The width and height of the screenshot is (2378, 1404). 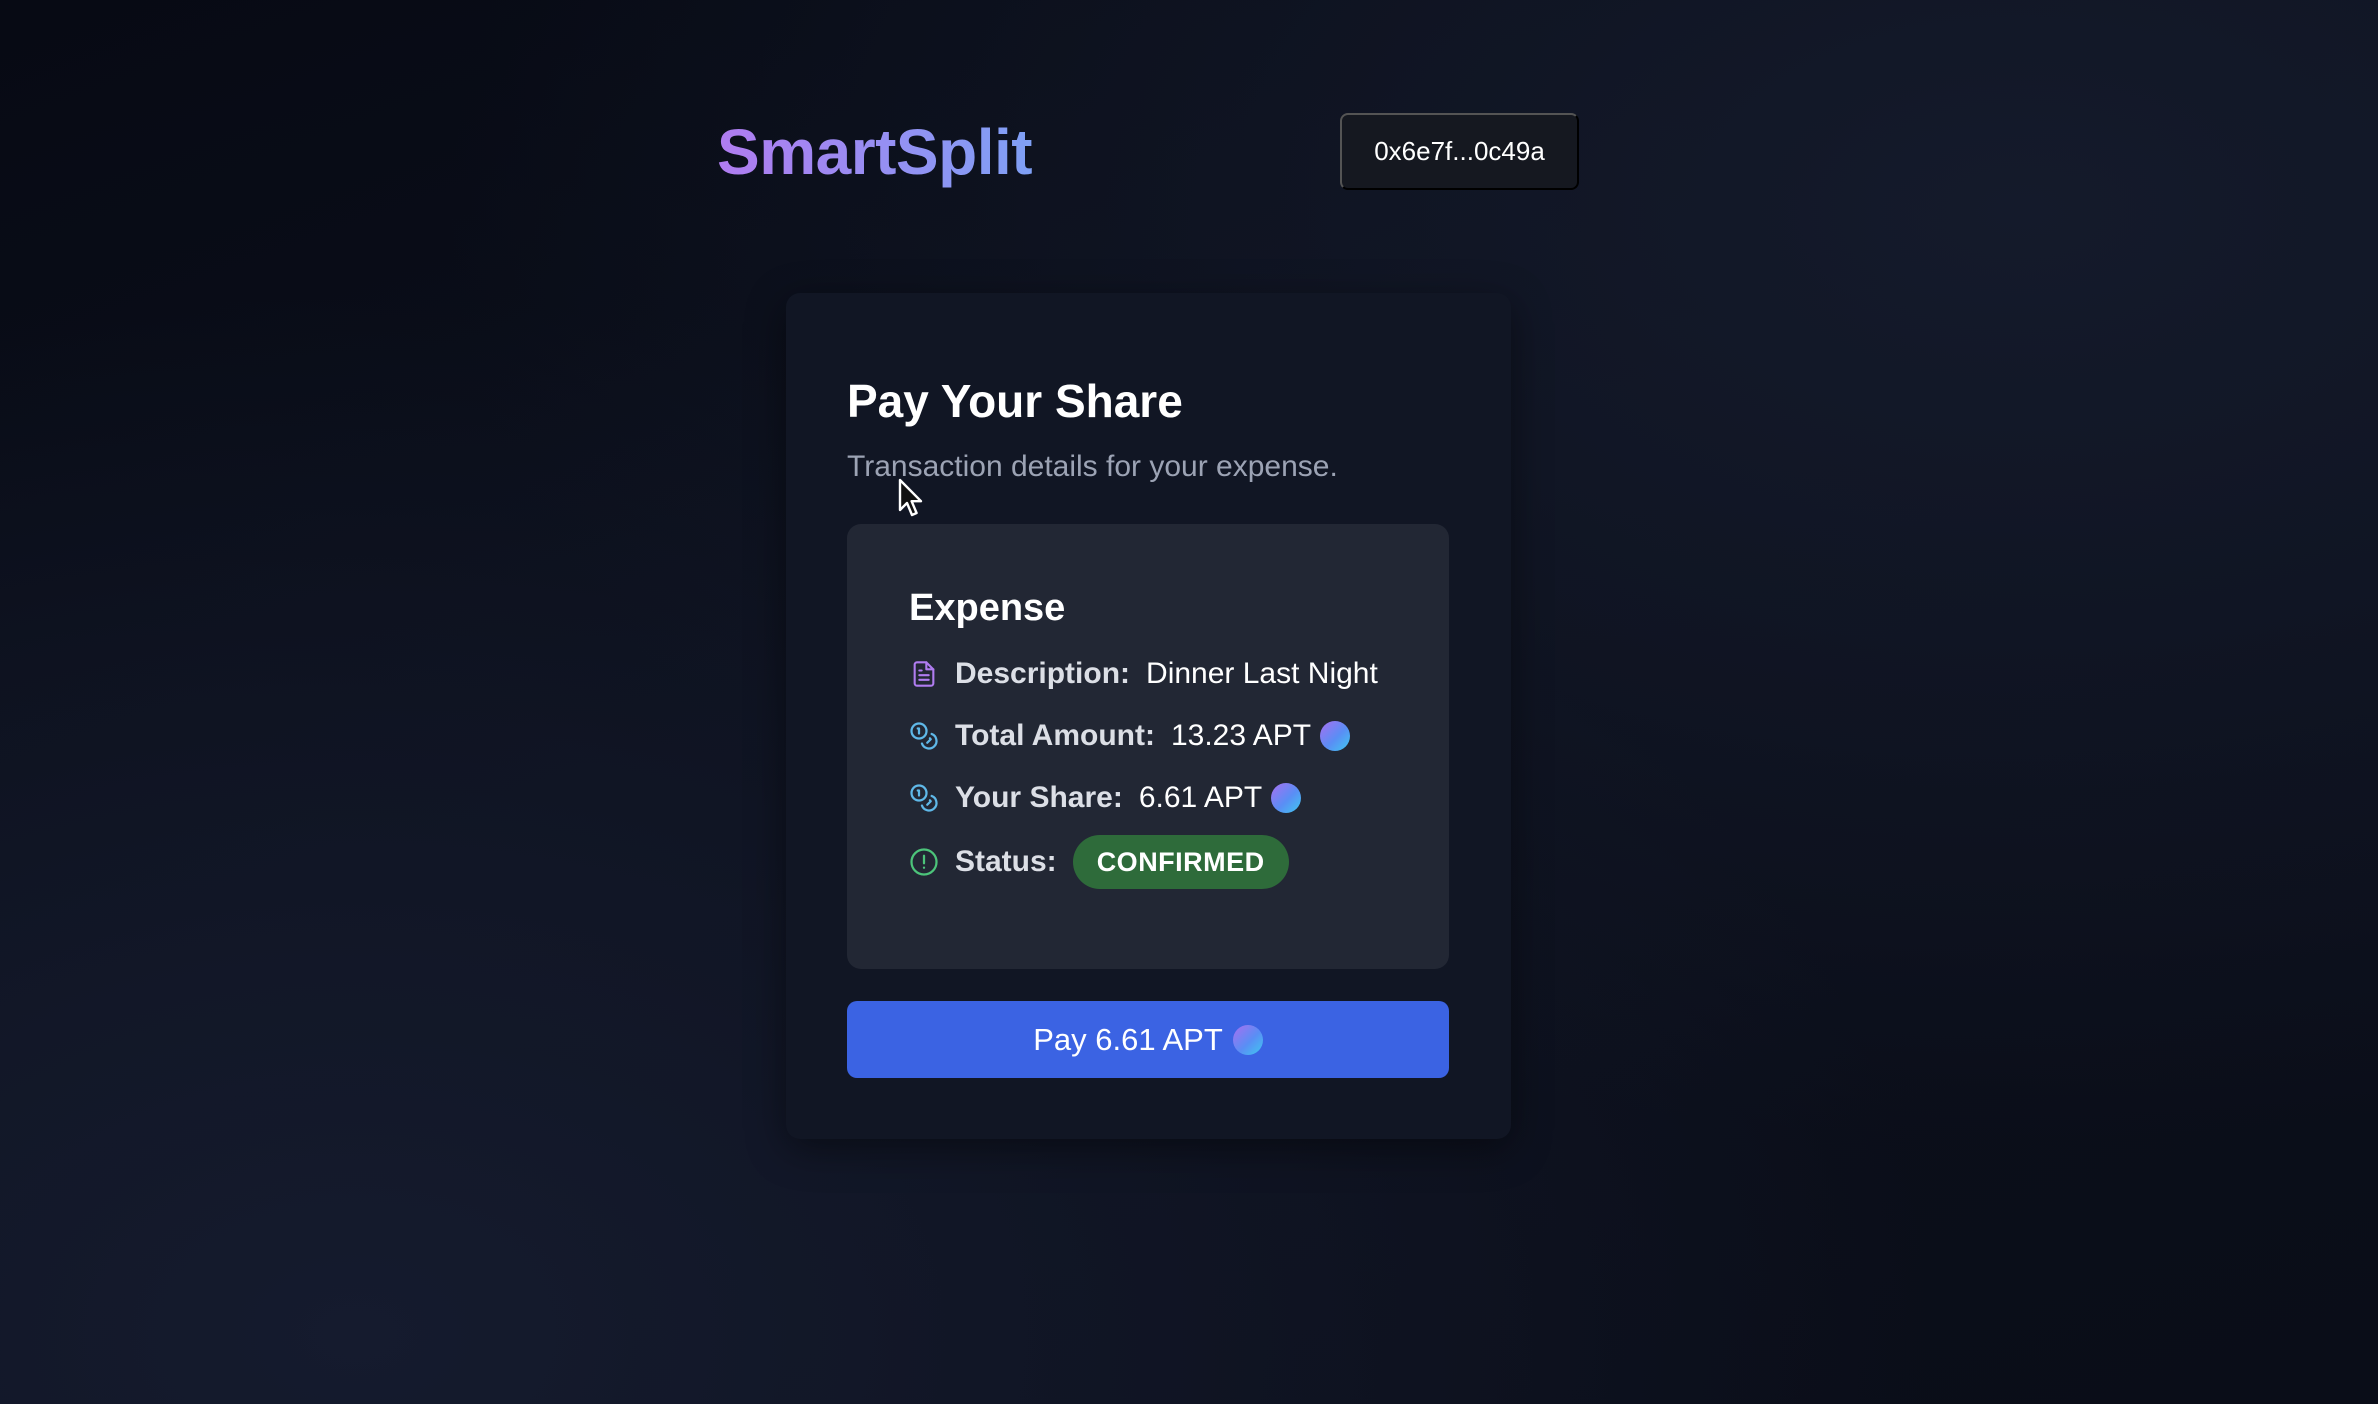 What do you see at coordinates (1241, 735) in the screenshot?
I see `total-amount-value: 13.23 APT` at bounding box center [1241, 735].